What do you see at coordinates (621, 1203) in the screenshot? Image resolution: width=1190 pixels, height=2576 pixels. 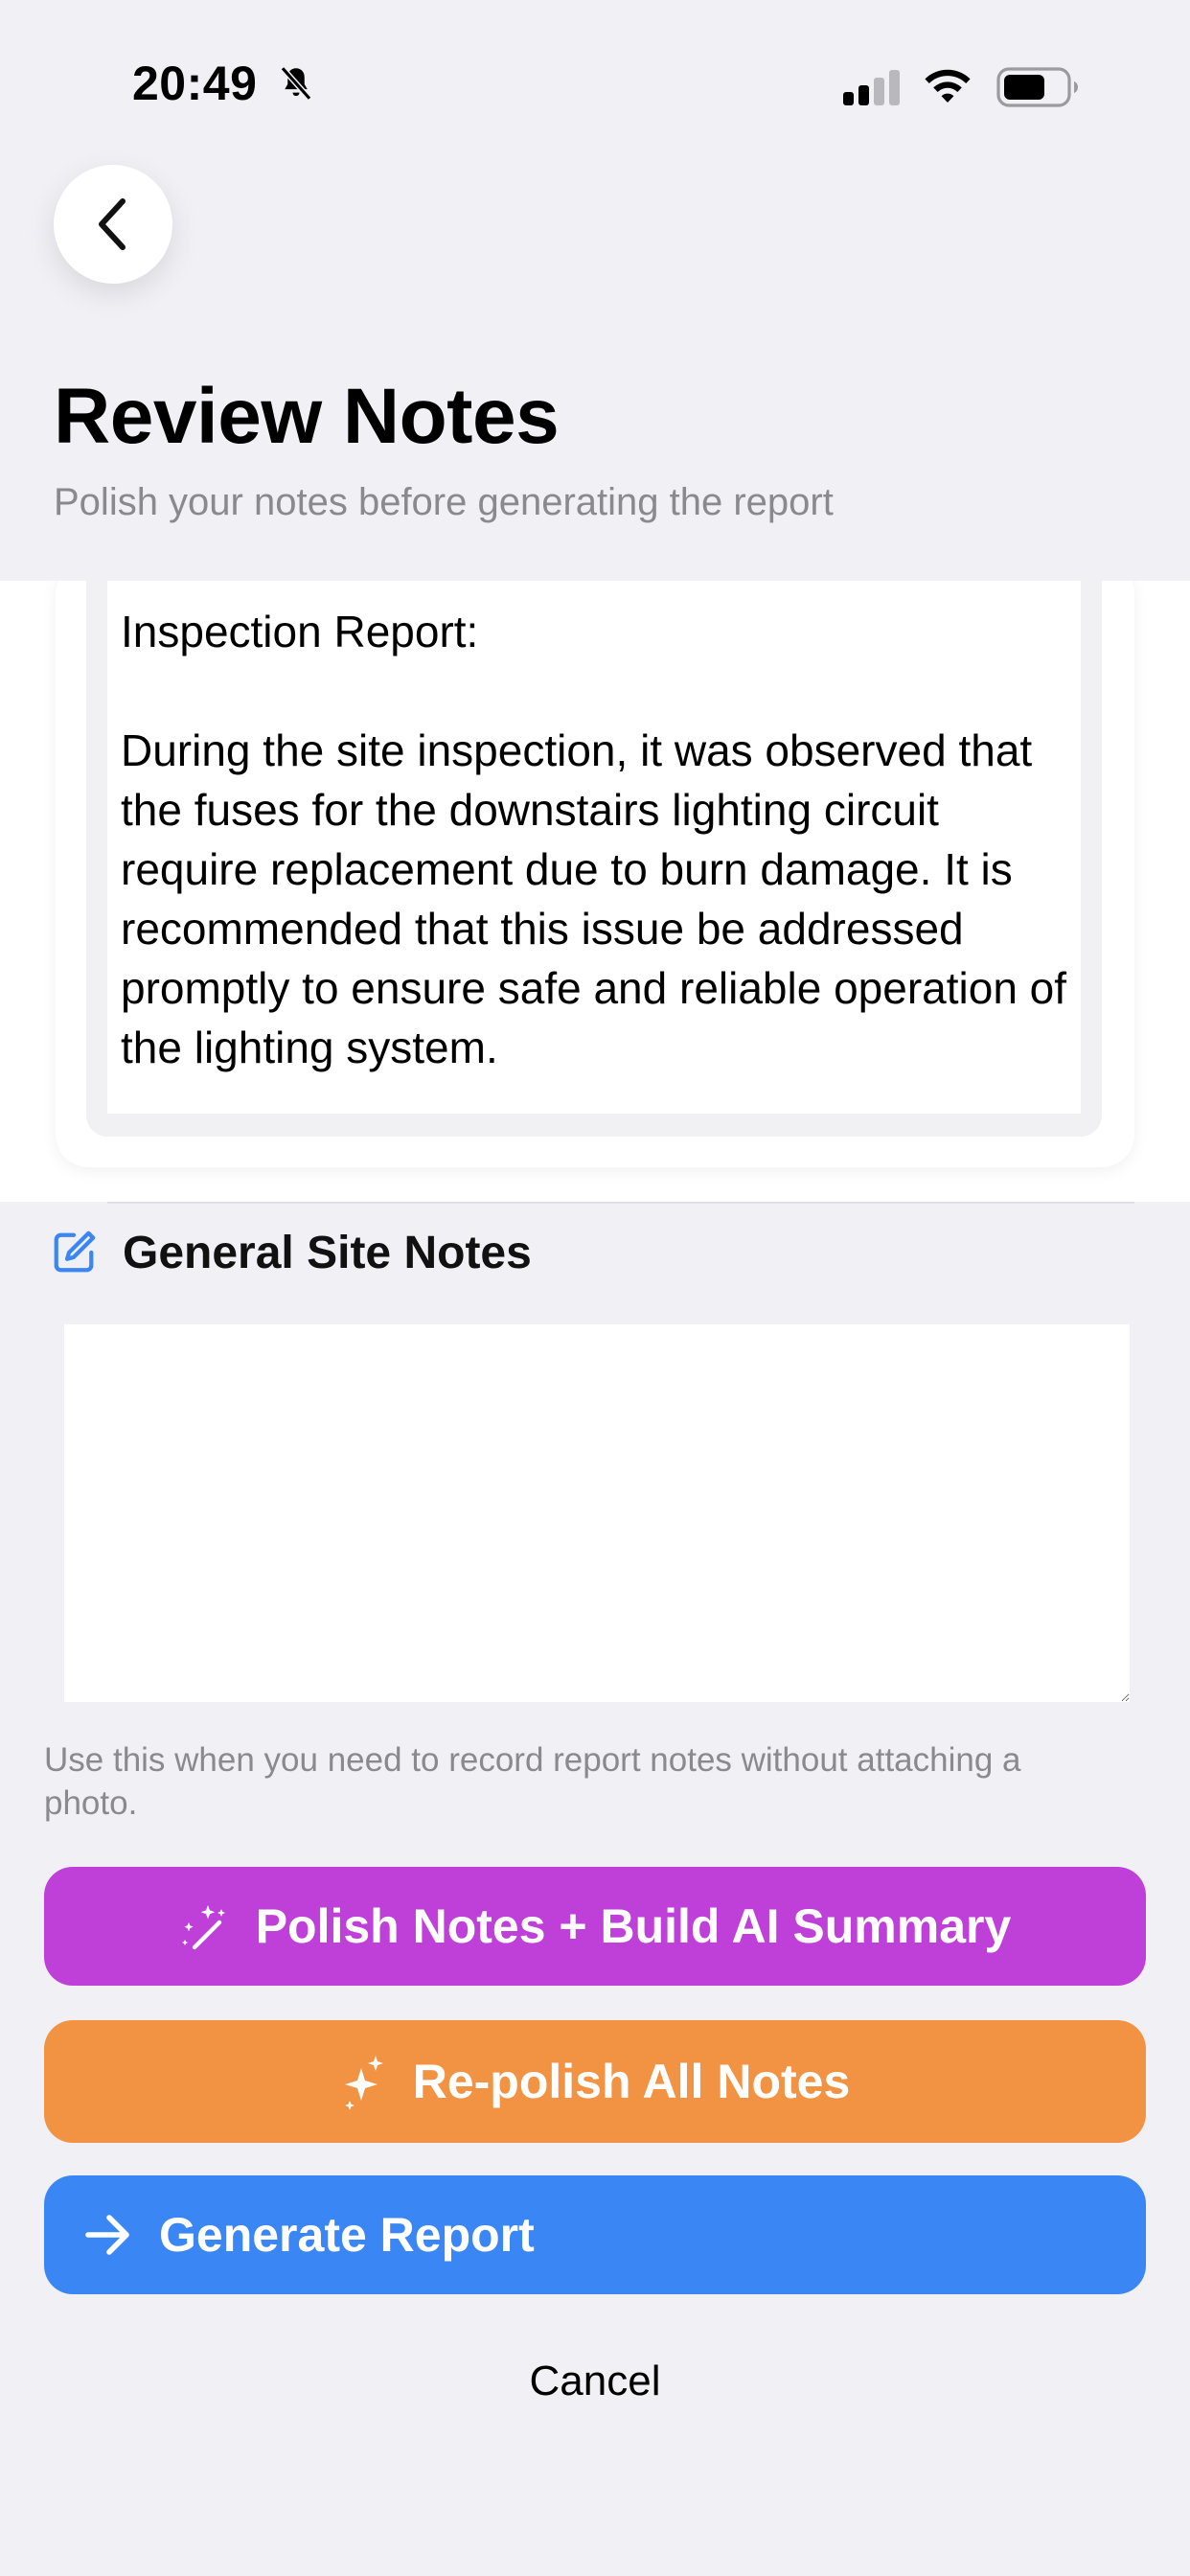 I see `divider` at bounding box center [621, 1203].